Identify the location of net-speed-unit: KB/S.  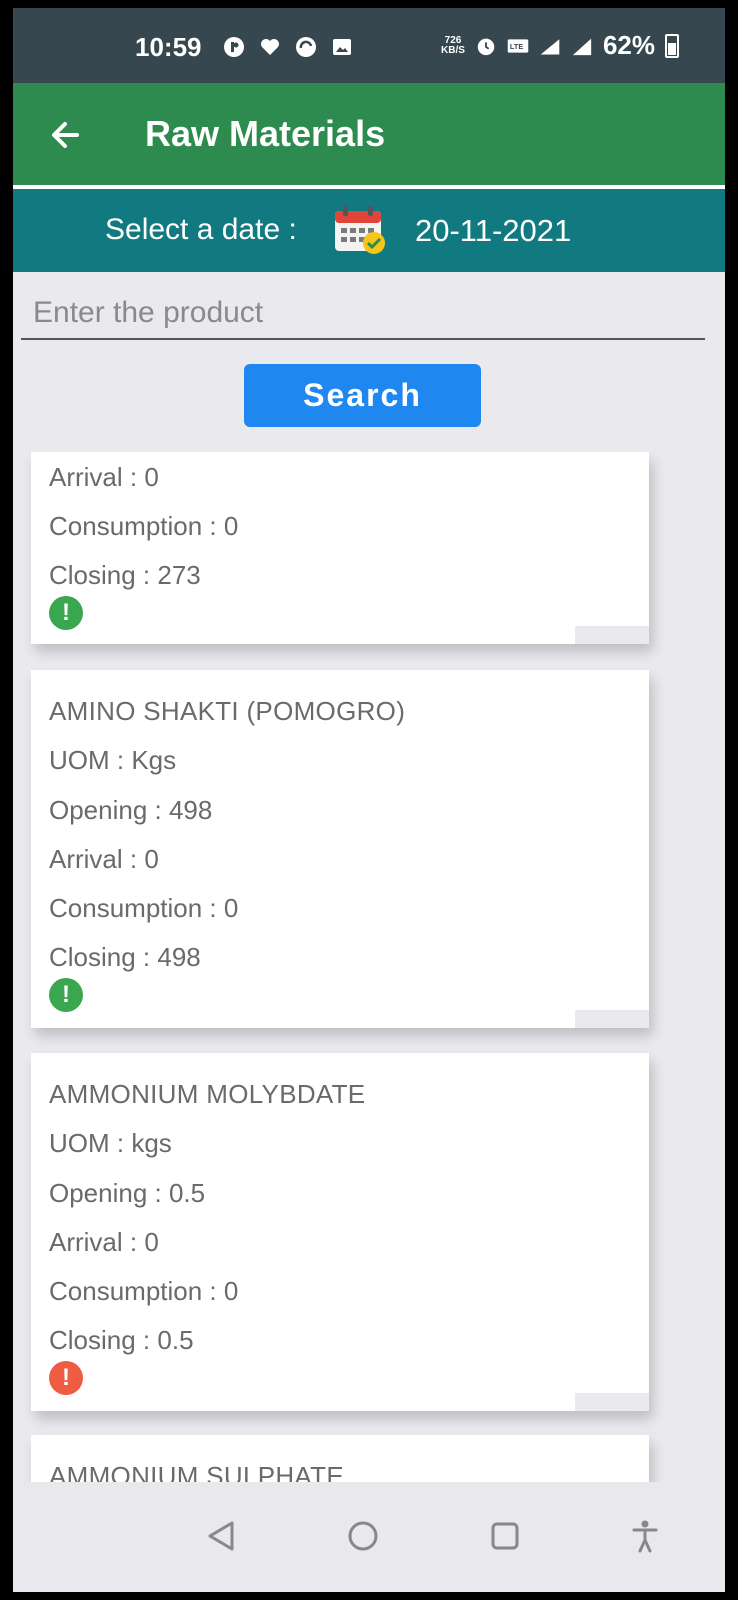
(453, 50).